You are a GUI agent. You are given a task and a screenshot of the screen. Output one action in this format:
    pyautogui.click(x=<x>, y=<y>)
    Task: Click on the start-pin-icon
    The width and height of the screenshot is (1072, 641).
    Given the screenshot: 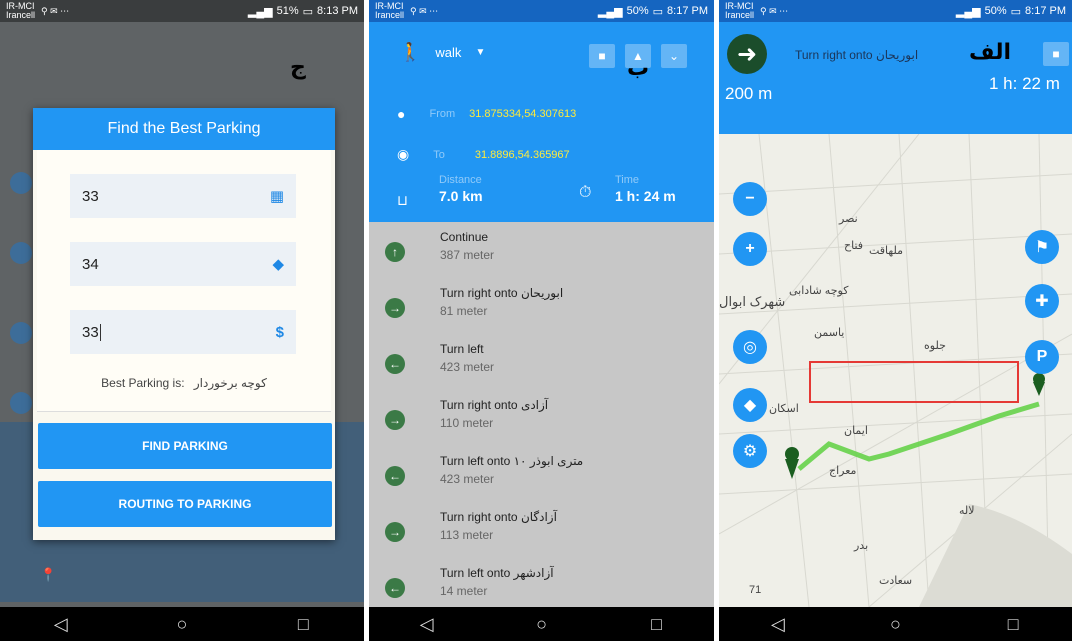 What is the action you would take?
    pyautogui.click(x=792, y=463)
    